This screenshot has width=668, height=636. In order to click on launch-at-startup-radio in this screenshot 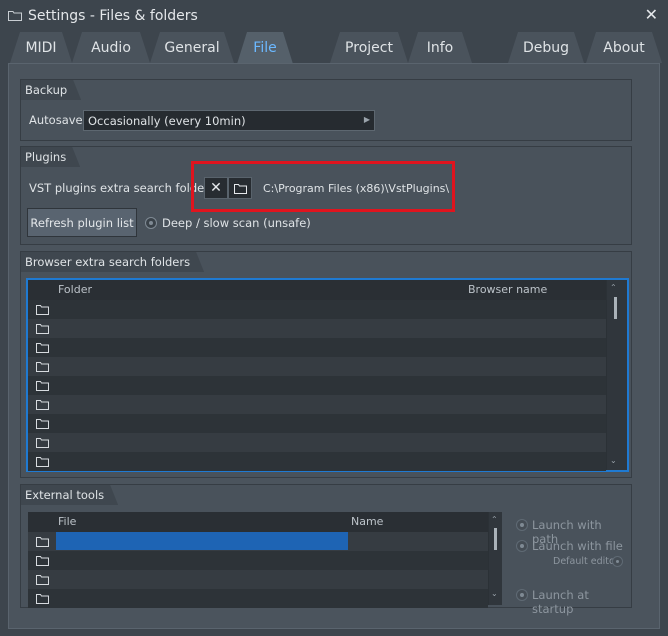, I will do `click(522, 595)`.